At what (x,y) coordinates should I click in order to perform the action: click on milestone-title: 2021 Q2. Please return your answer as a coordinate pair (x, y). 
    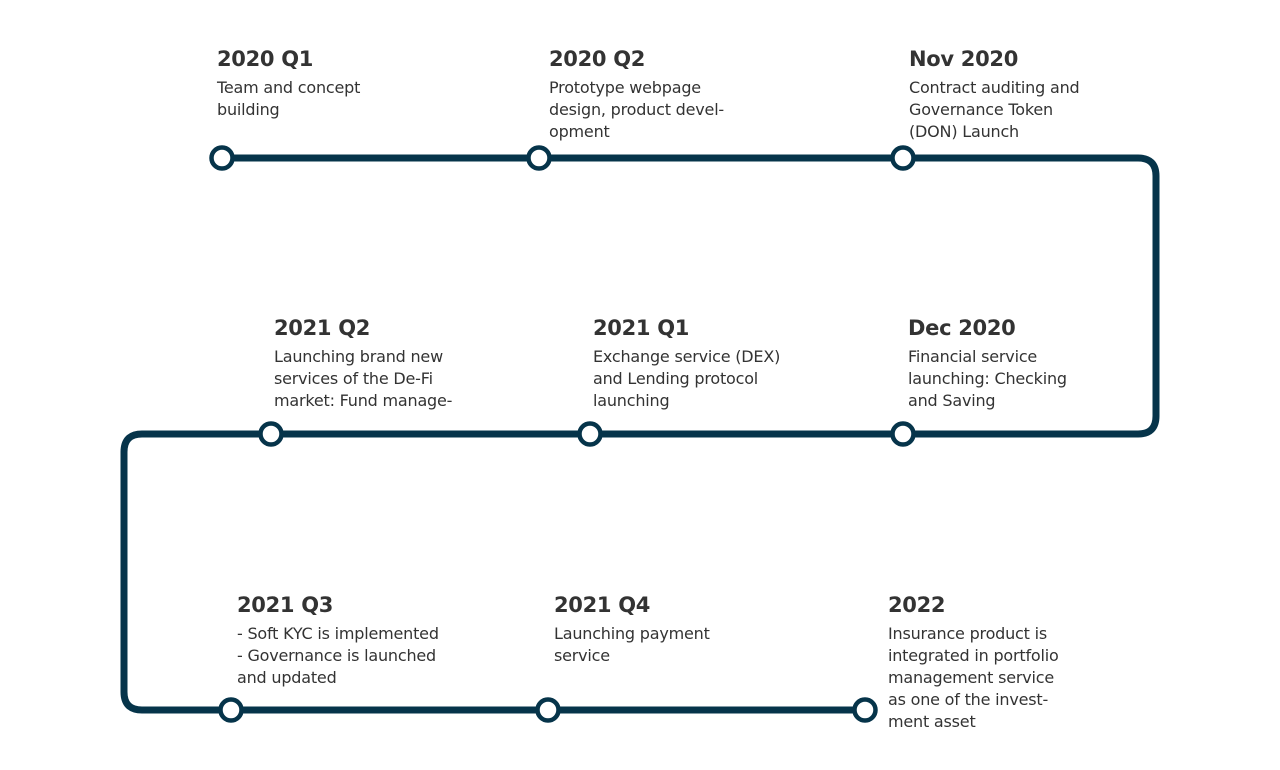
    Looking at the image, I should click on (322, 328).